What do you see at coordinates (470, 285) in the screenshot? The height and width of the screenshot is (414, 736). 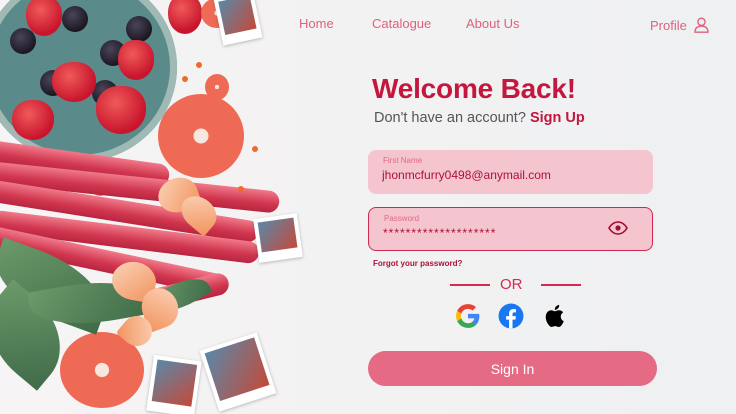 I see `divider-left` at bounding box center [470, 285].